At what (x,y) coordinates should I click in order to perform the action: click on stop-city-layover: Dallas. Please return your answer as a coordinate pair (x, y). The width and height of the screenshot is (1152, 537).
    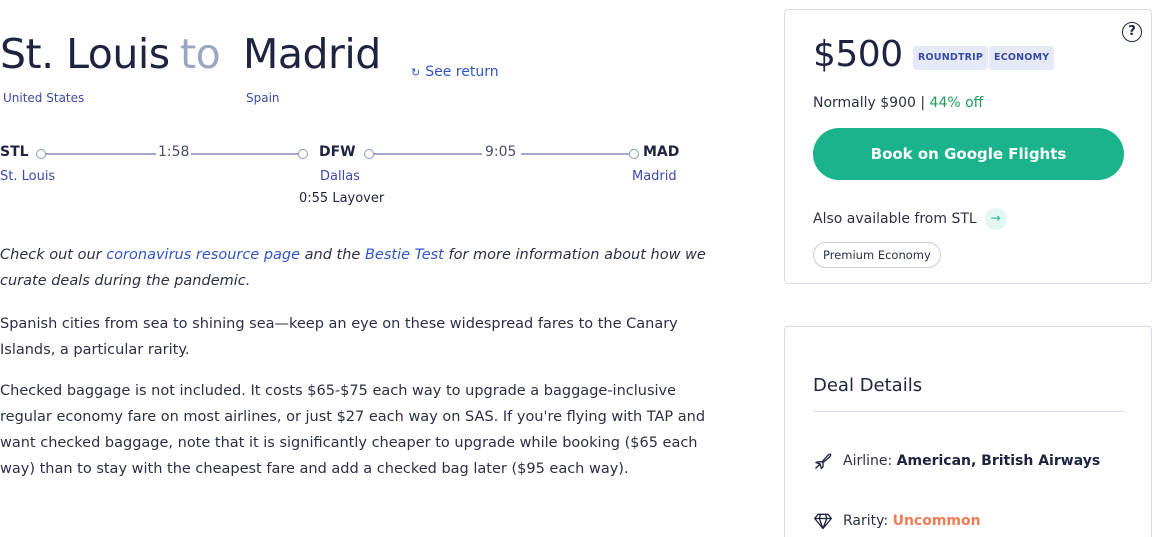
    Looking at the image, I should click on (340, 176).